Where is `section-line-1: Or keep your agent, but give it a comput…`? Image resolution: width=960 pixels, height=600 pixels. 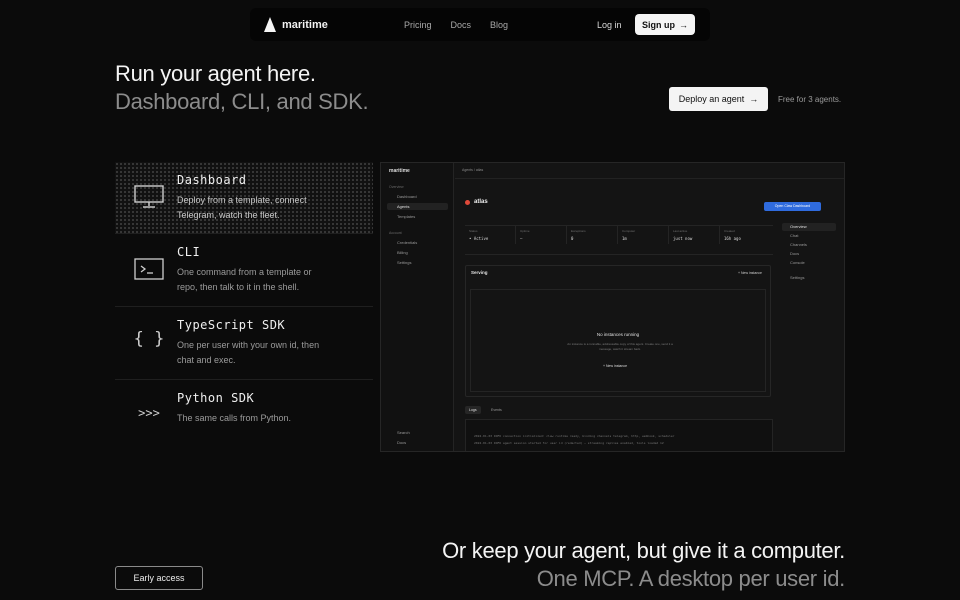
section-line-1: Or keep your agent, but give it a comput… is located at coordinates (643, 550).